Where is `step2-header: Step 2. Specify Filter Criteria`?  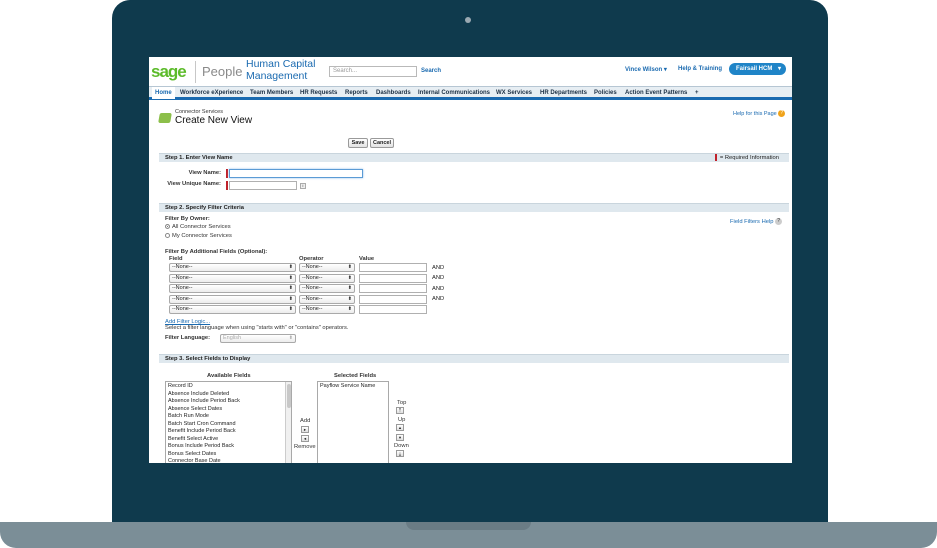
step2-header: Step 2. Specify Filter Criteria is located at coordinates (474, 207).